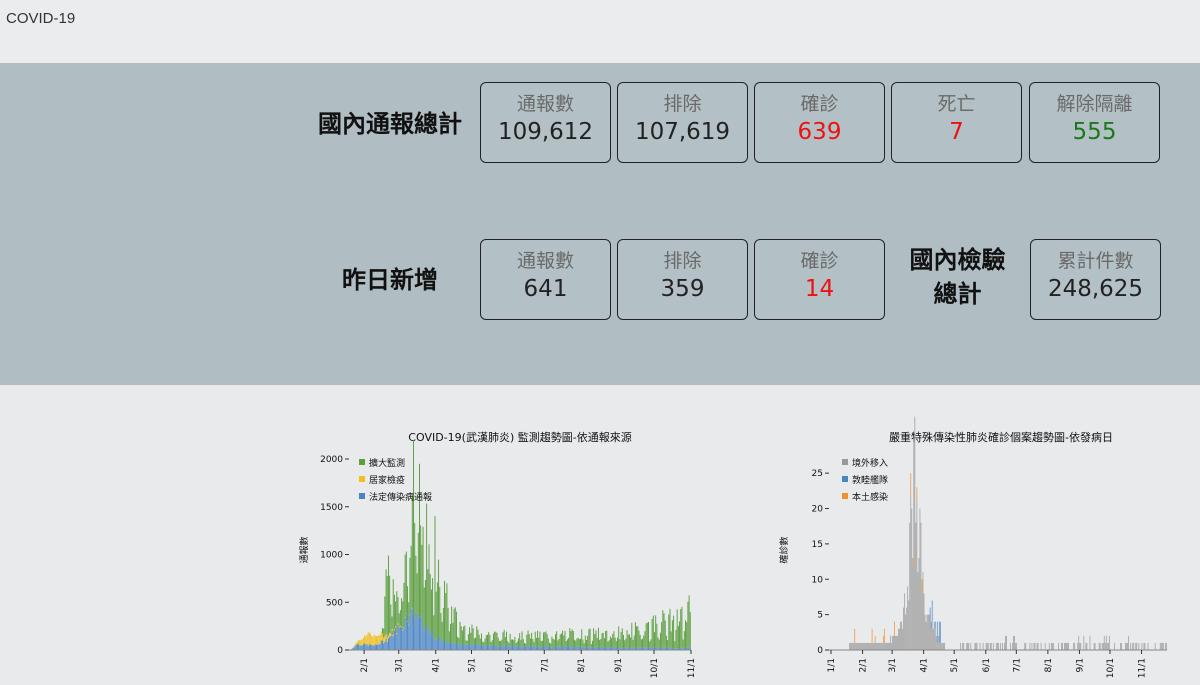 The width and height of the screenshot is (1200, 685). Describe the element at coordinates (870, 480) in the screenshot. I see `legend-label: 敦睦艦隊` at that location.